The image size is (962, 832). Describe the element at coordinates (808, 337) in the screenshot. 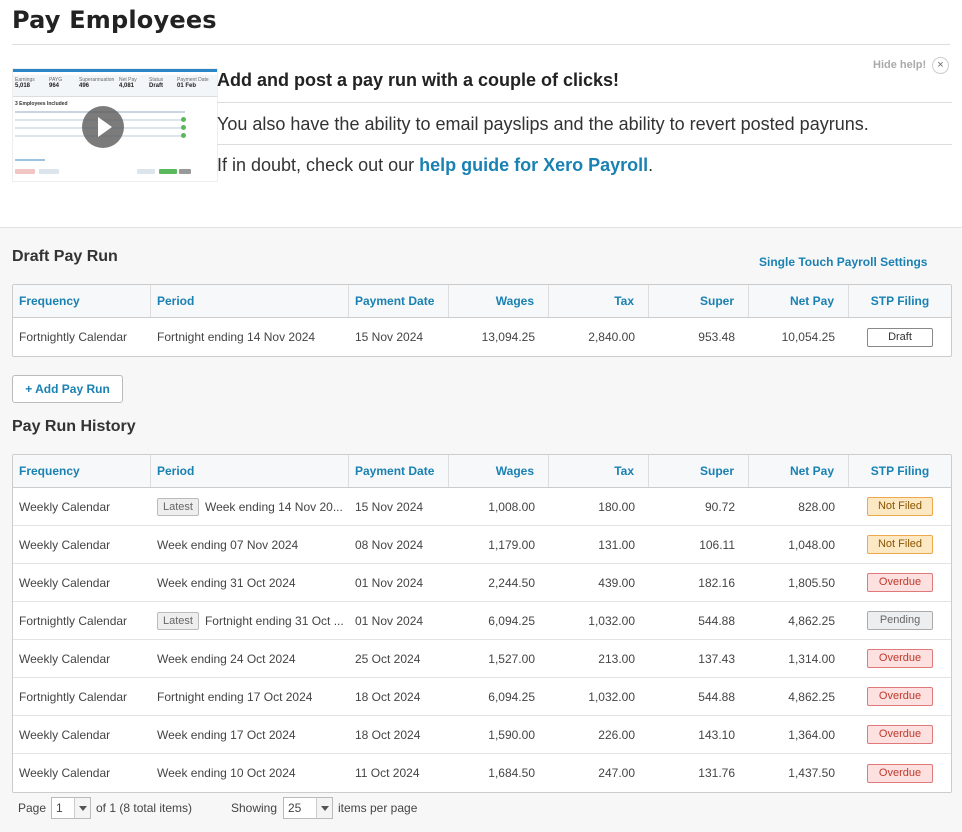

I see `net-pay-cell: 10,054.25` at that location.